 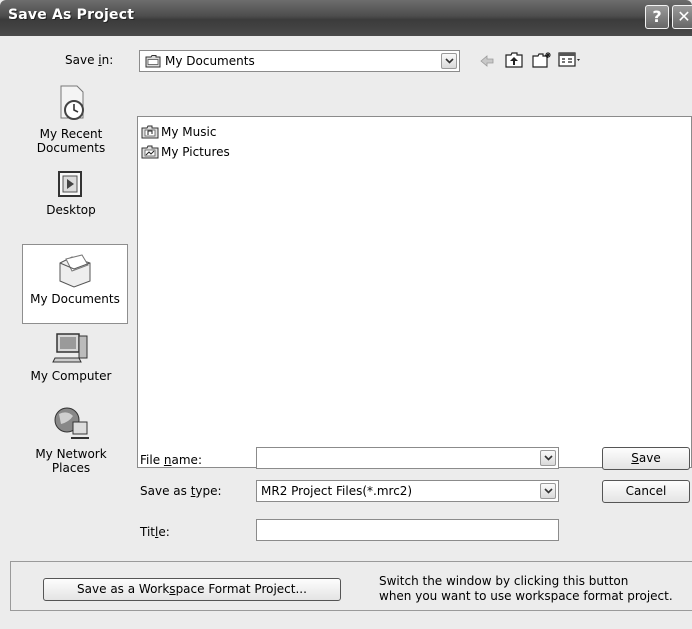 What do you see at coordinates (171, 460) in the screenshot?
I see `file-name-label: File name:` at bounding box center [171, 460].